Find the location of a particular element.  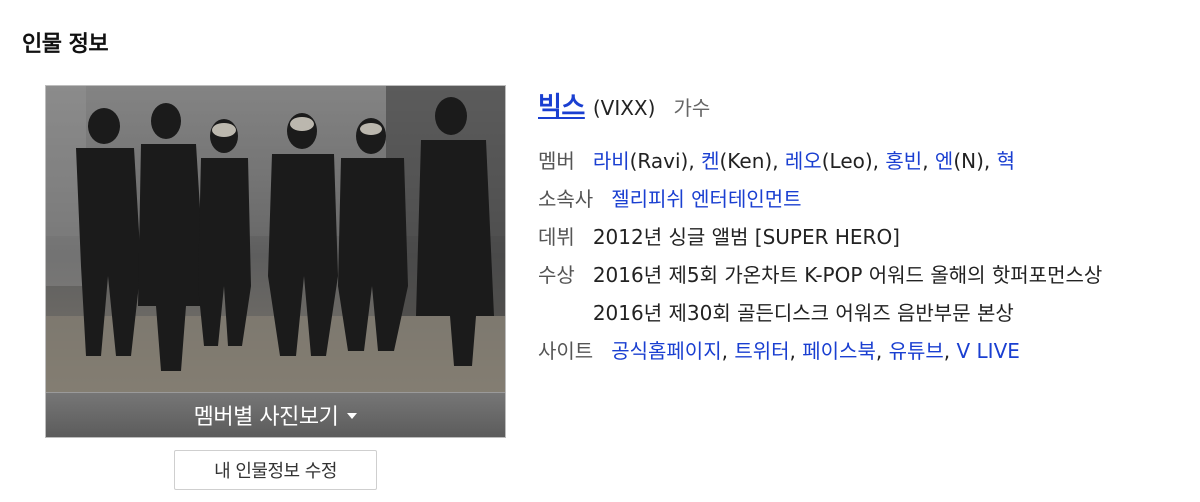

site-link-vlive: V LIVE is located at coordinates (988, 351).